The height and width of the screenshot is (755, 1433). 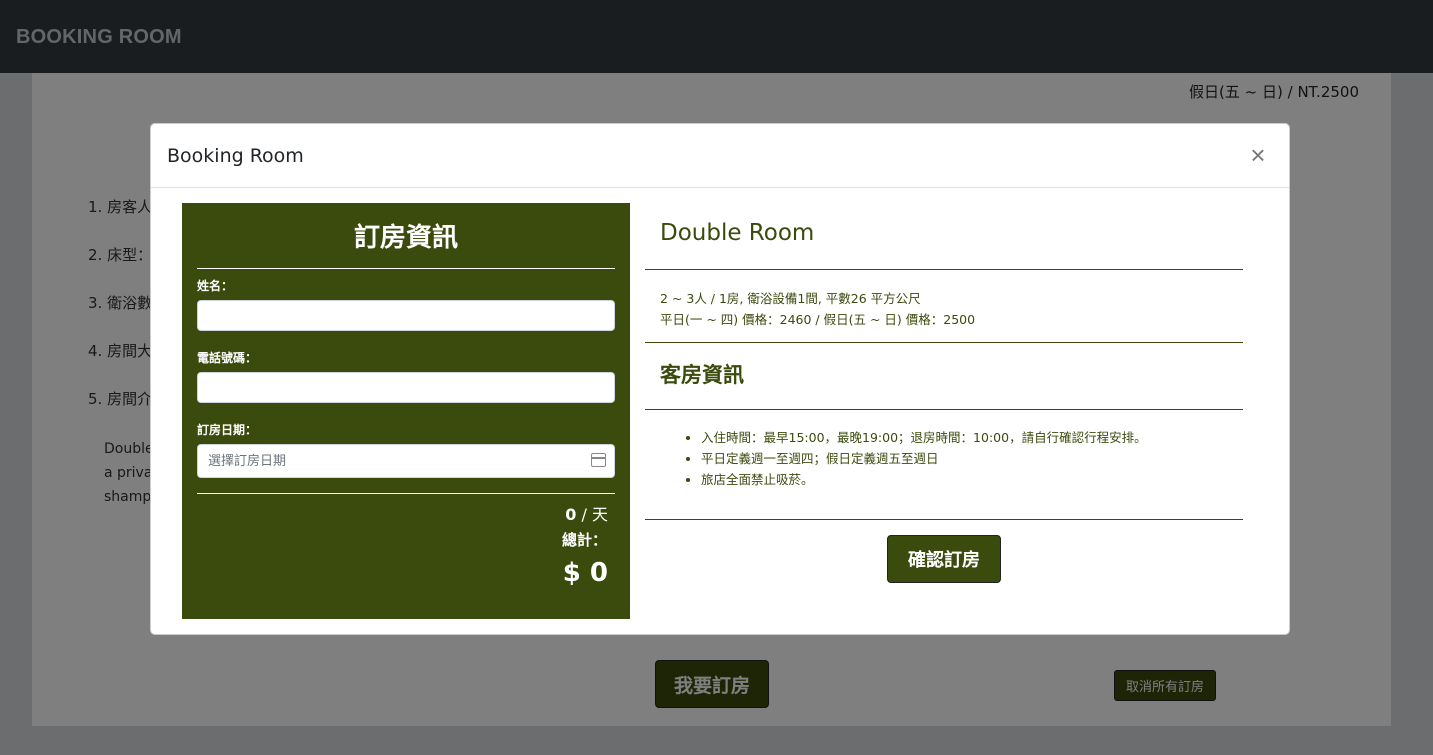 What do you see at coordinates (790, 298) in the screenshot?
I see `room-spec: 2 ~ 3人 / 1房, 衛浴設備1間, 平數26 平方公尺` at bounding box center [790, 298].